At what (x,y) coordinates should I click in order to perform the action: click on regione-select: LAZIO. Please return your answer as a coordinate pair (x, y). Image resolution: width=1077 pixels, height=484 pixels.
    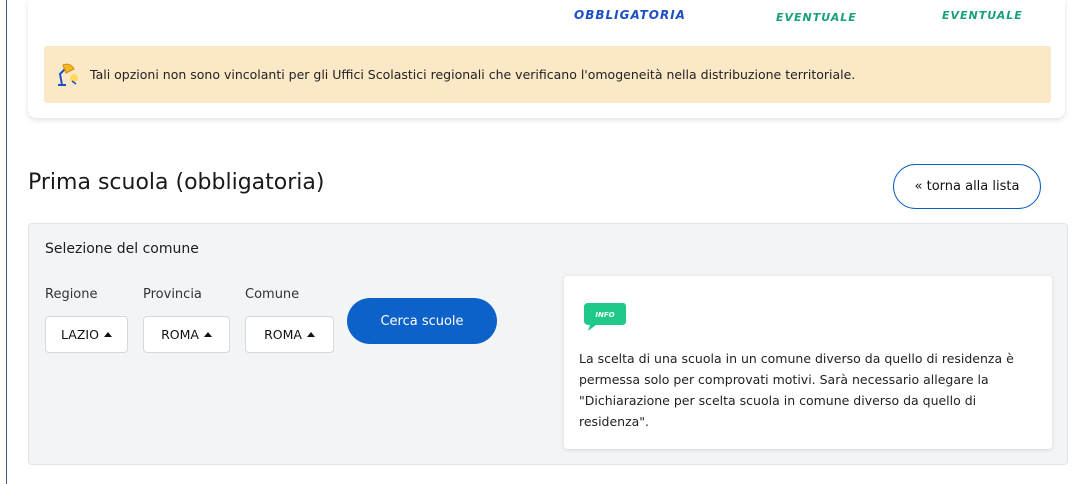
    Looking at the image, I should click on (86, 334).